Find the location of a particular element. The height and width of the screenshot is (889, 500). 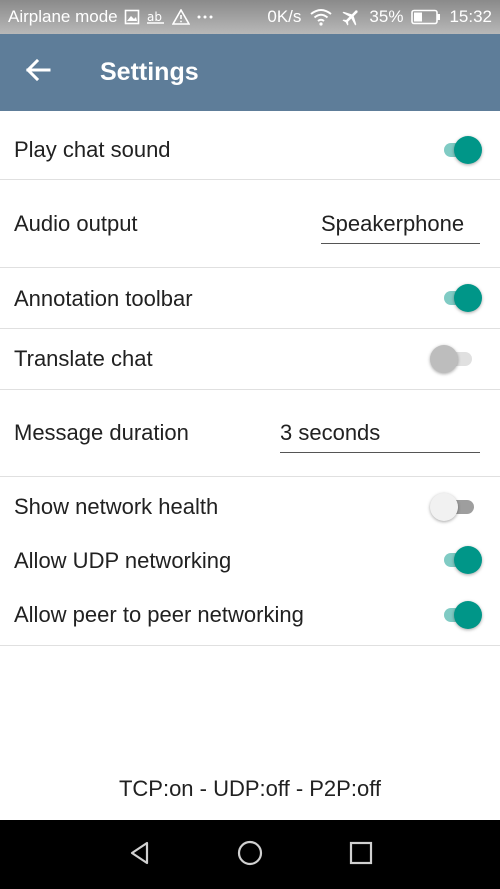

translate-chat-toggle is located at coordinates (453, 359).